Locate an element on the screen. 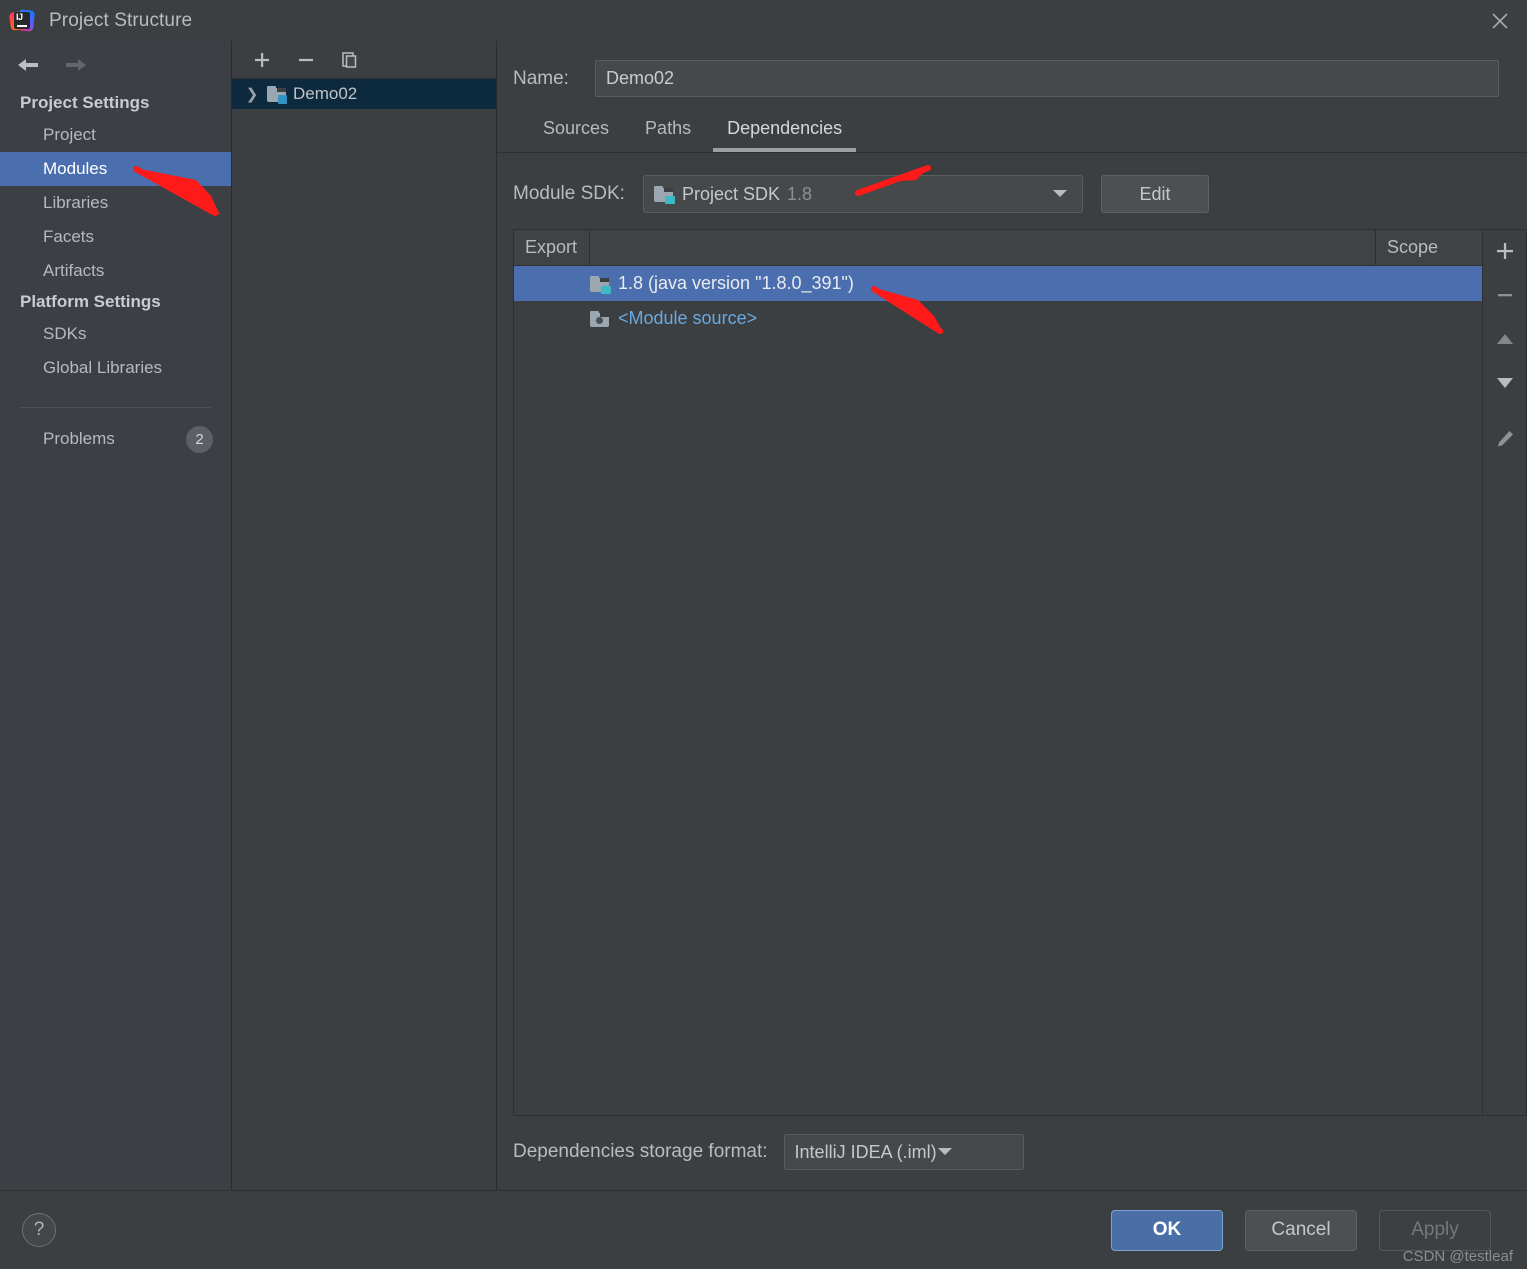 This screenshot has height=1269, width=1527. tab-label: Sources is located at coordinates (576, 128).